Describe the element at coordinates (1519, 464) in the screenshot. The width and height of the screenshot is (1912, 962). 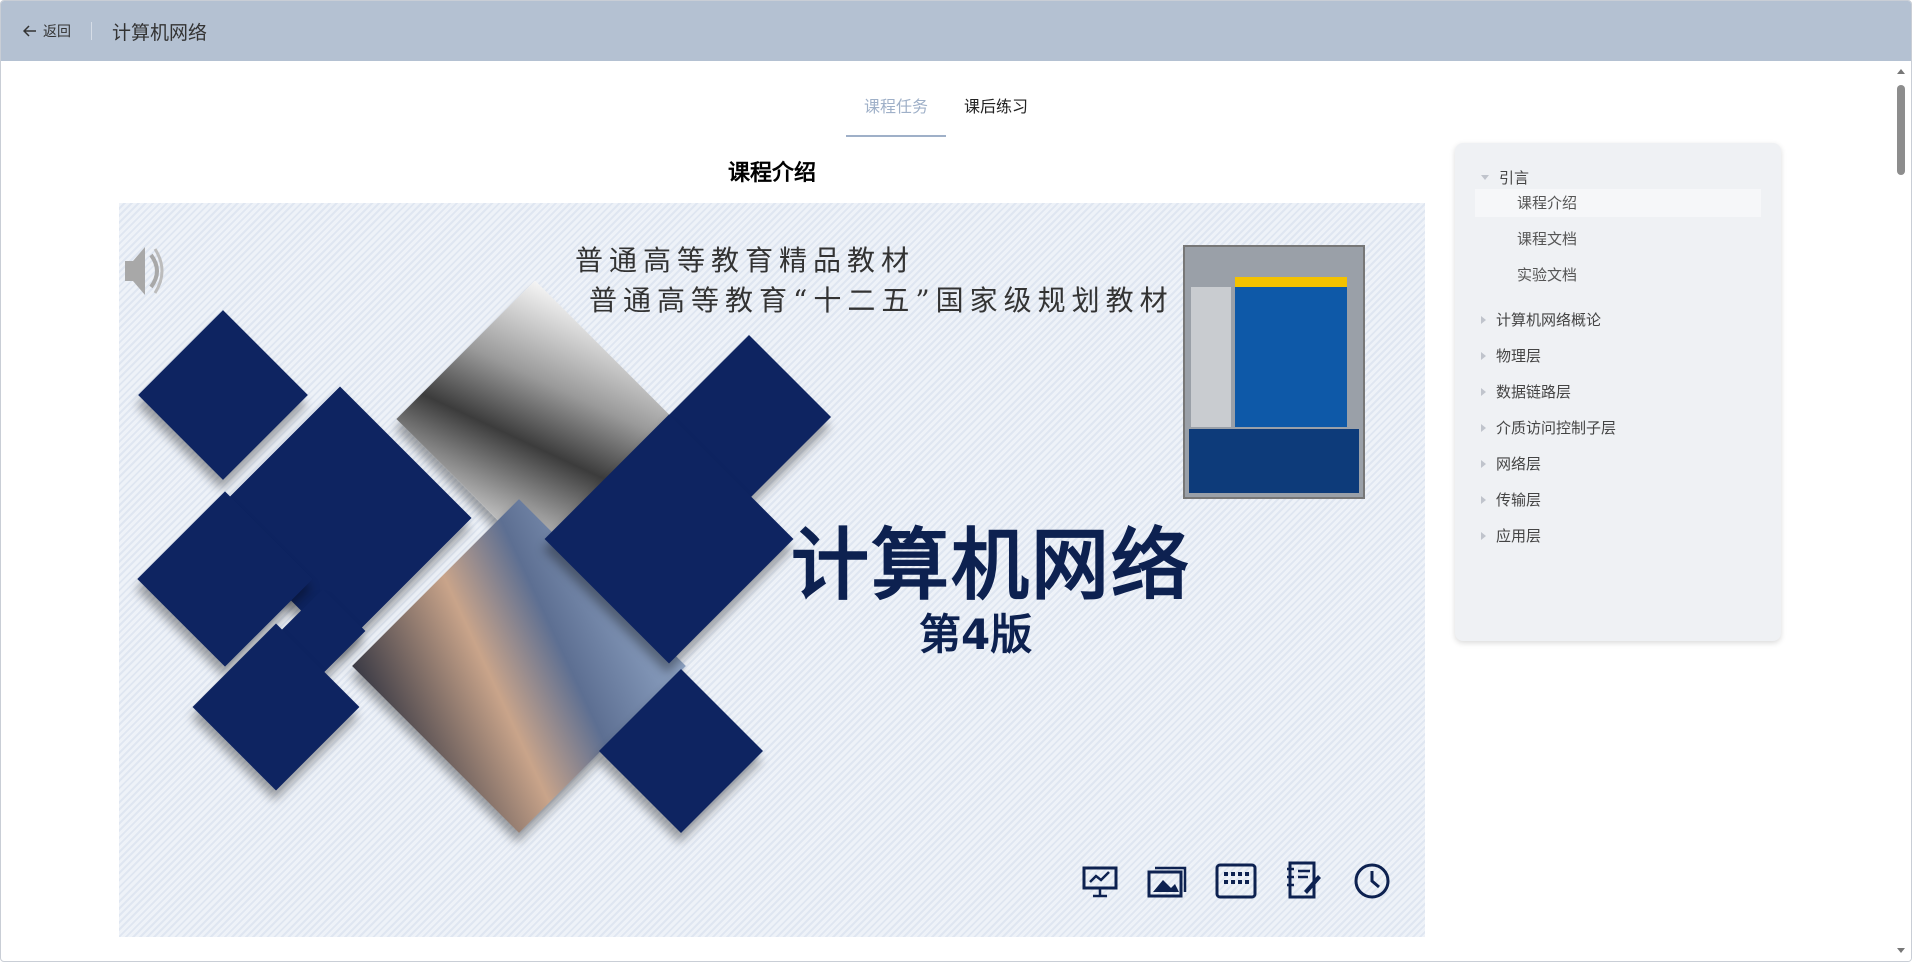
I see `chapter-label: 网络层` at that location.